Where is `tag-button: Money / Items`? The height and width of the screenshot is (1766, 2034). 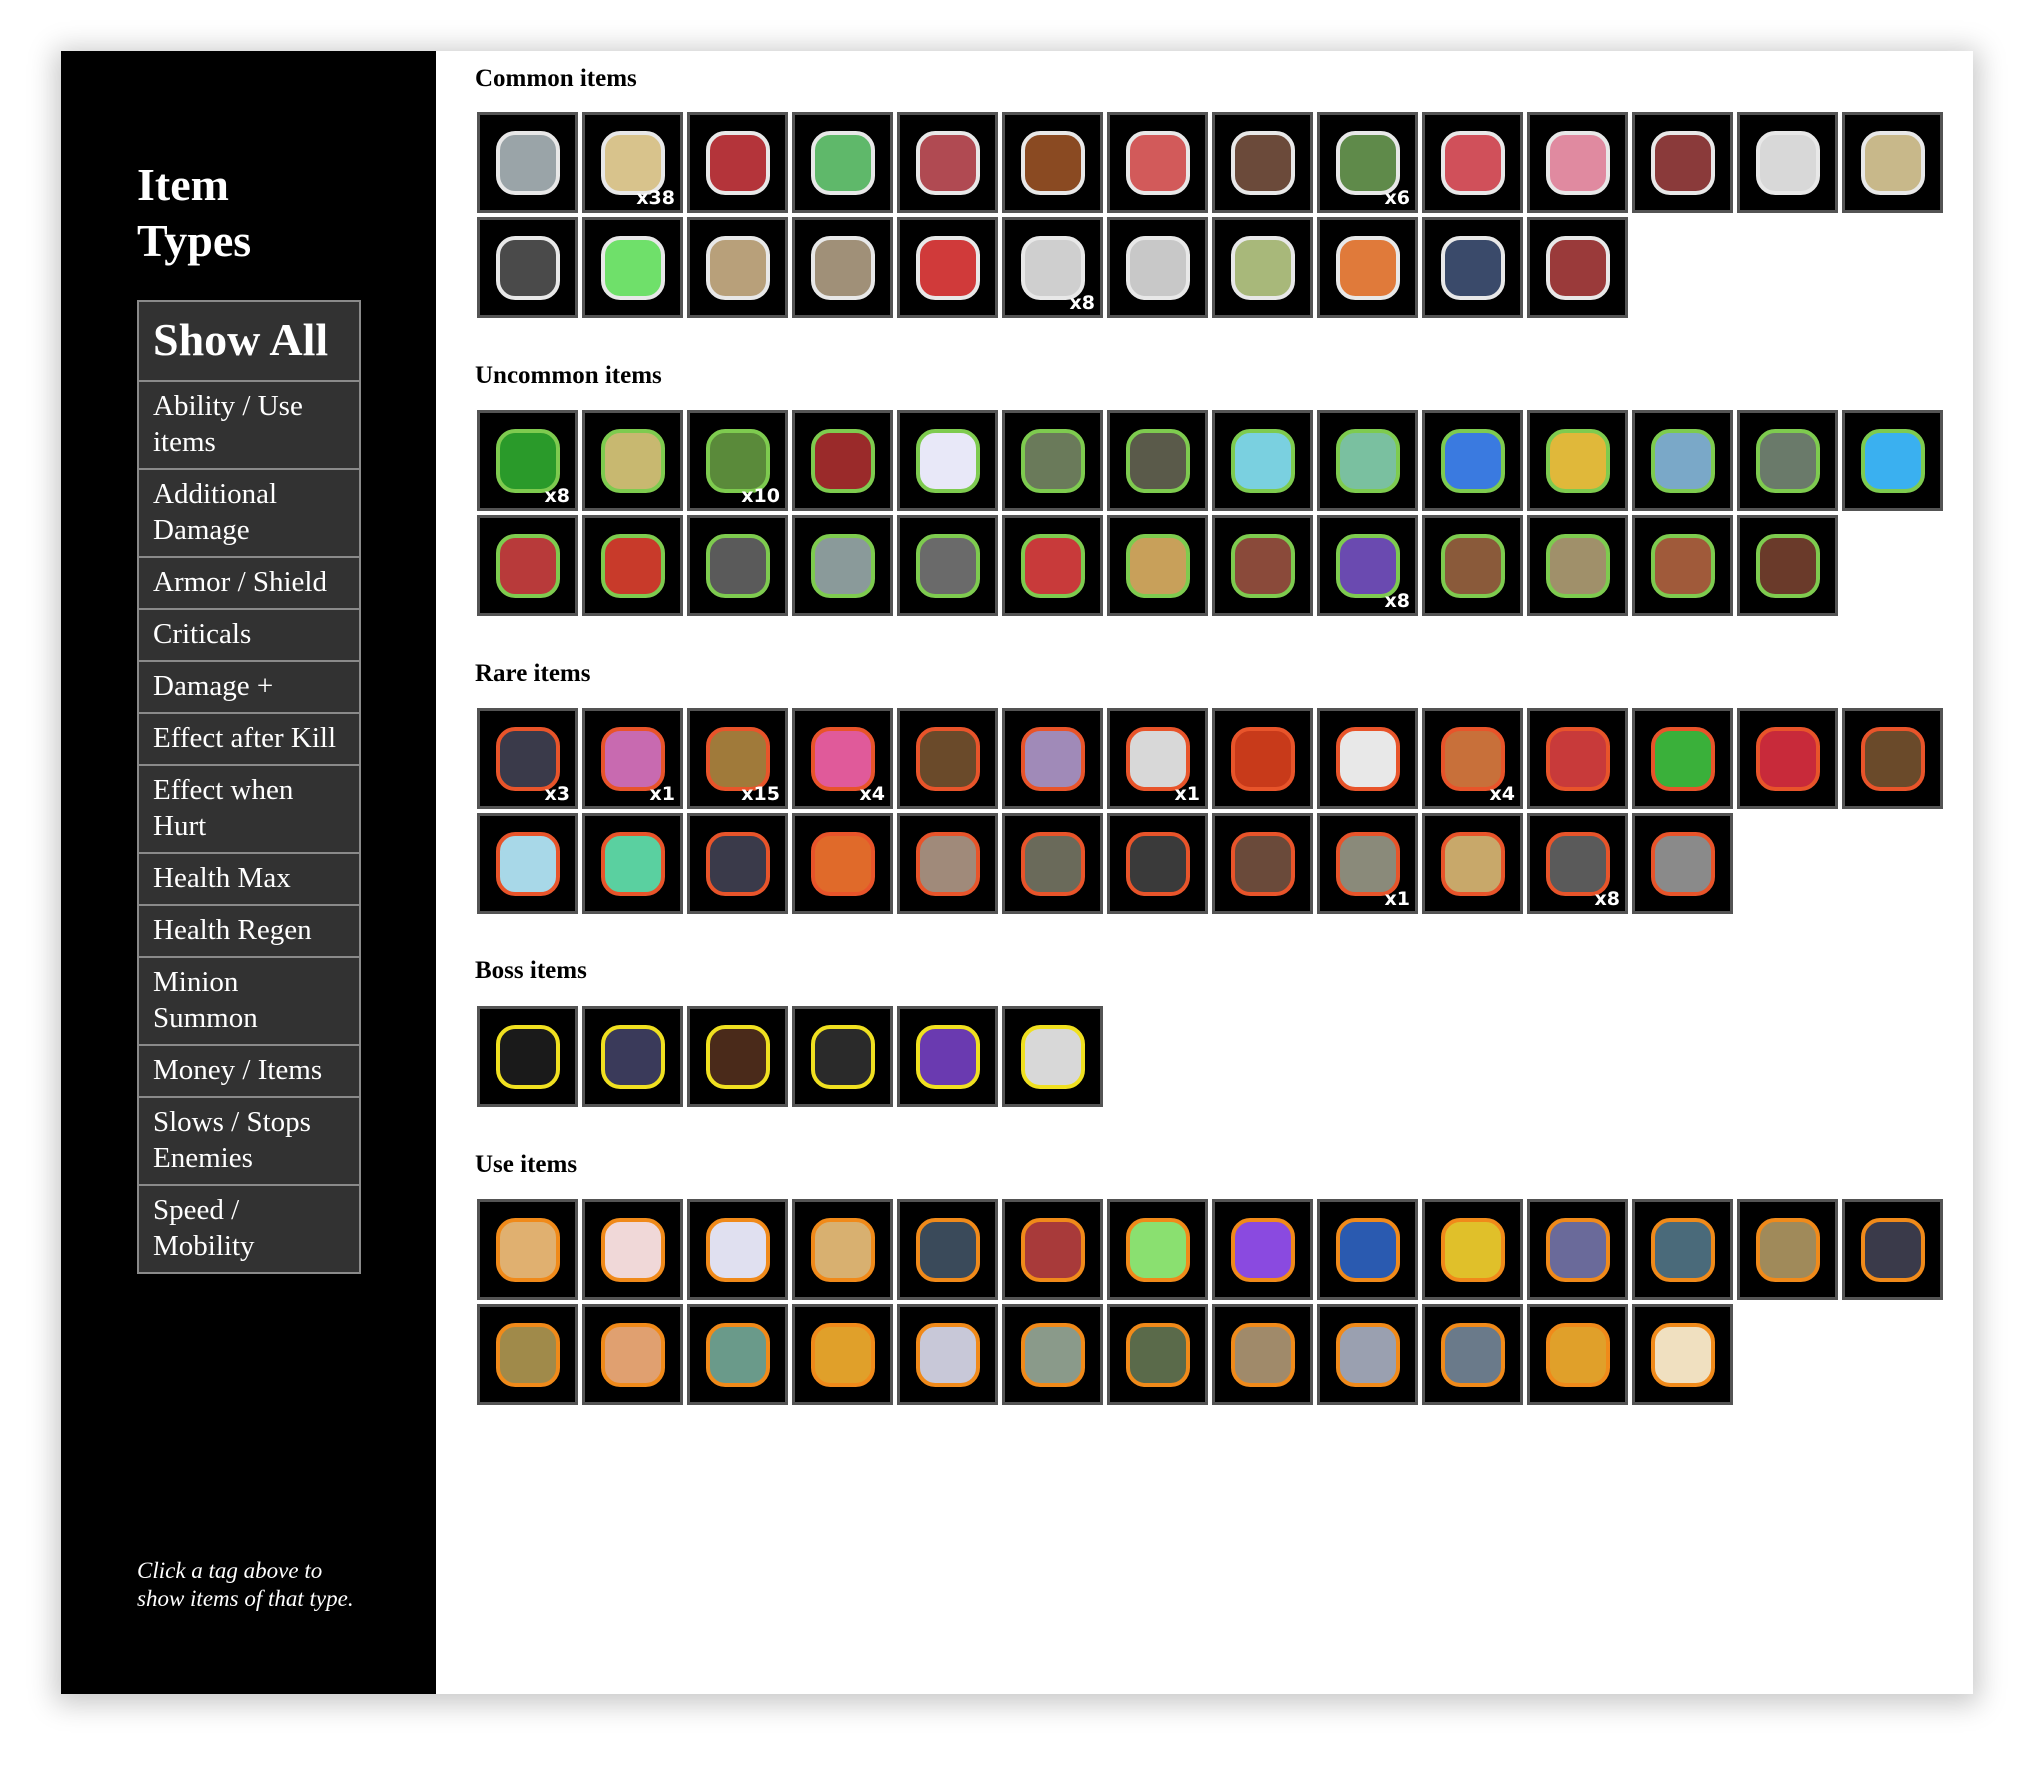 tag-button: Money / Items is located at coordinates (249, 1072).